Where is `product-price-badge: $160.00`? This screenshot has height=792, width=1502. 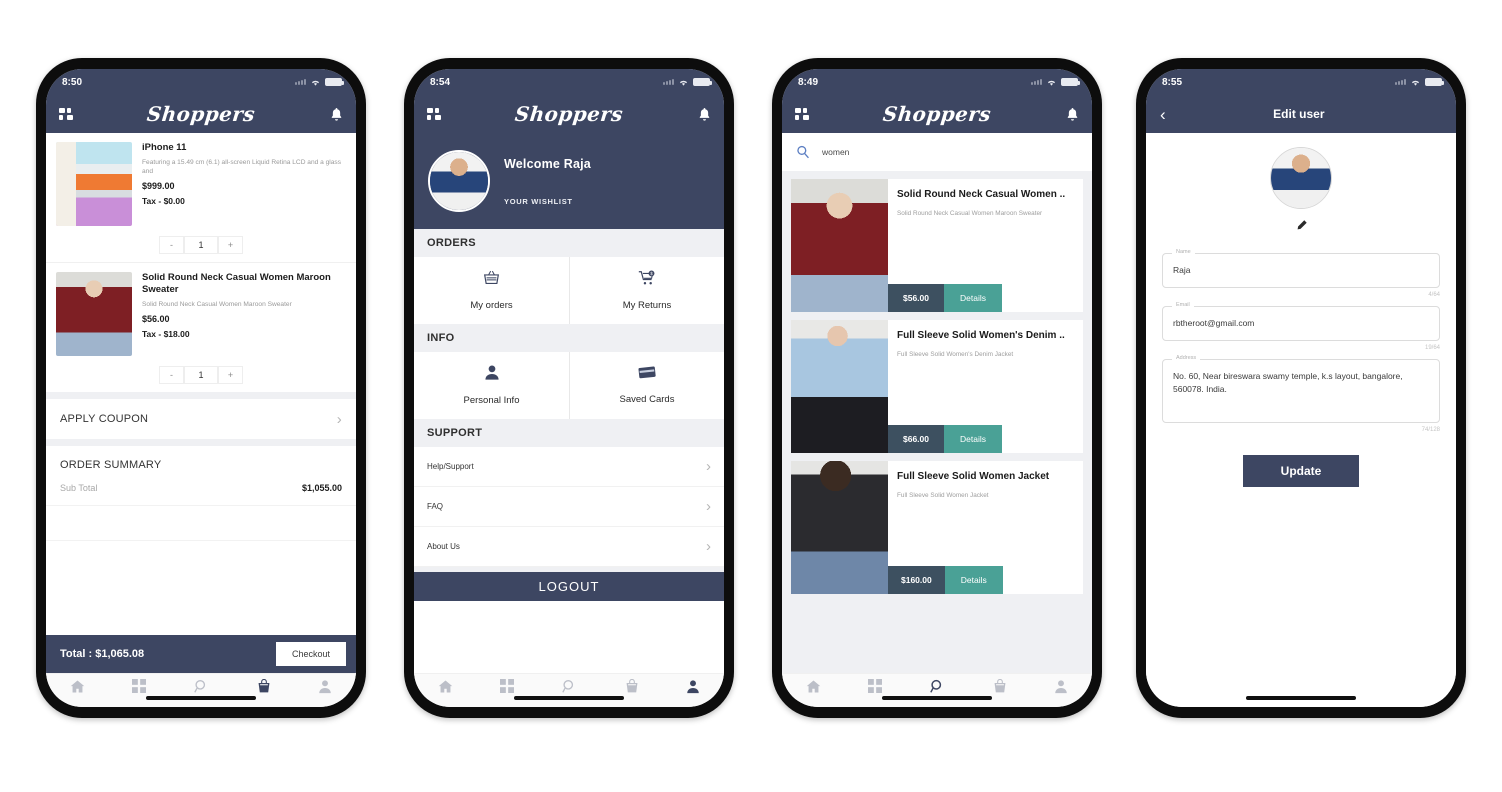 product-price-badge: $160.00 is located at coordinates (916, 580).